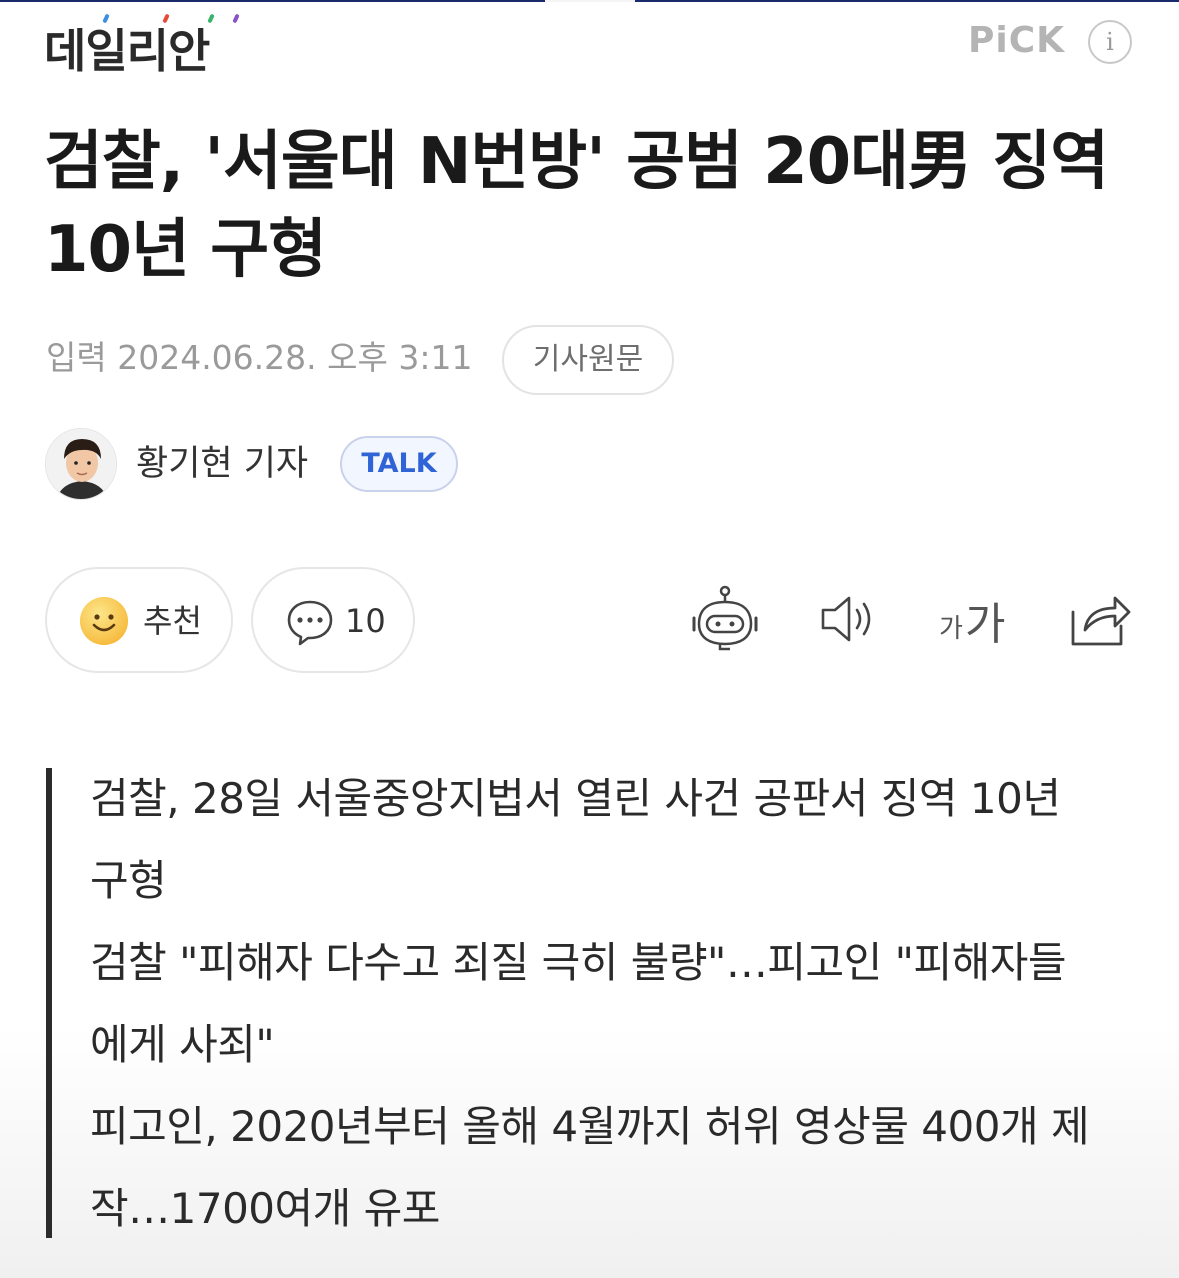 This screenshot has width=1179, height=1278. I want to click on logo-text: 데일리안, so click(127, 51).